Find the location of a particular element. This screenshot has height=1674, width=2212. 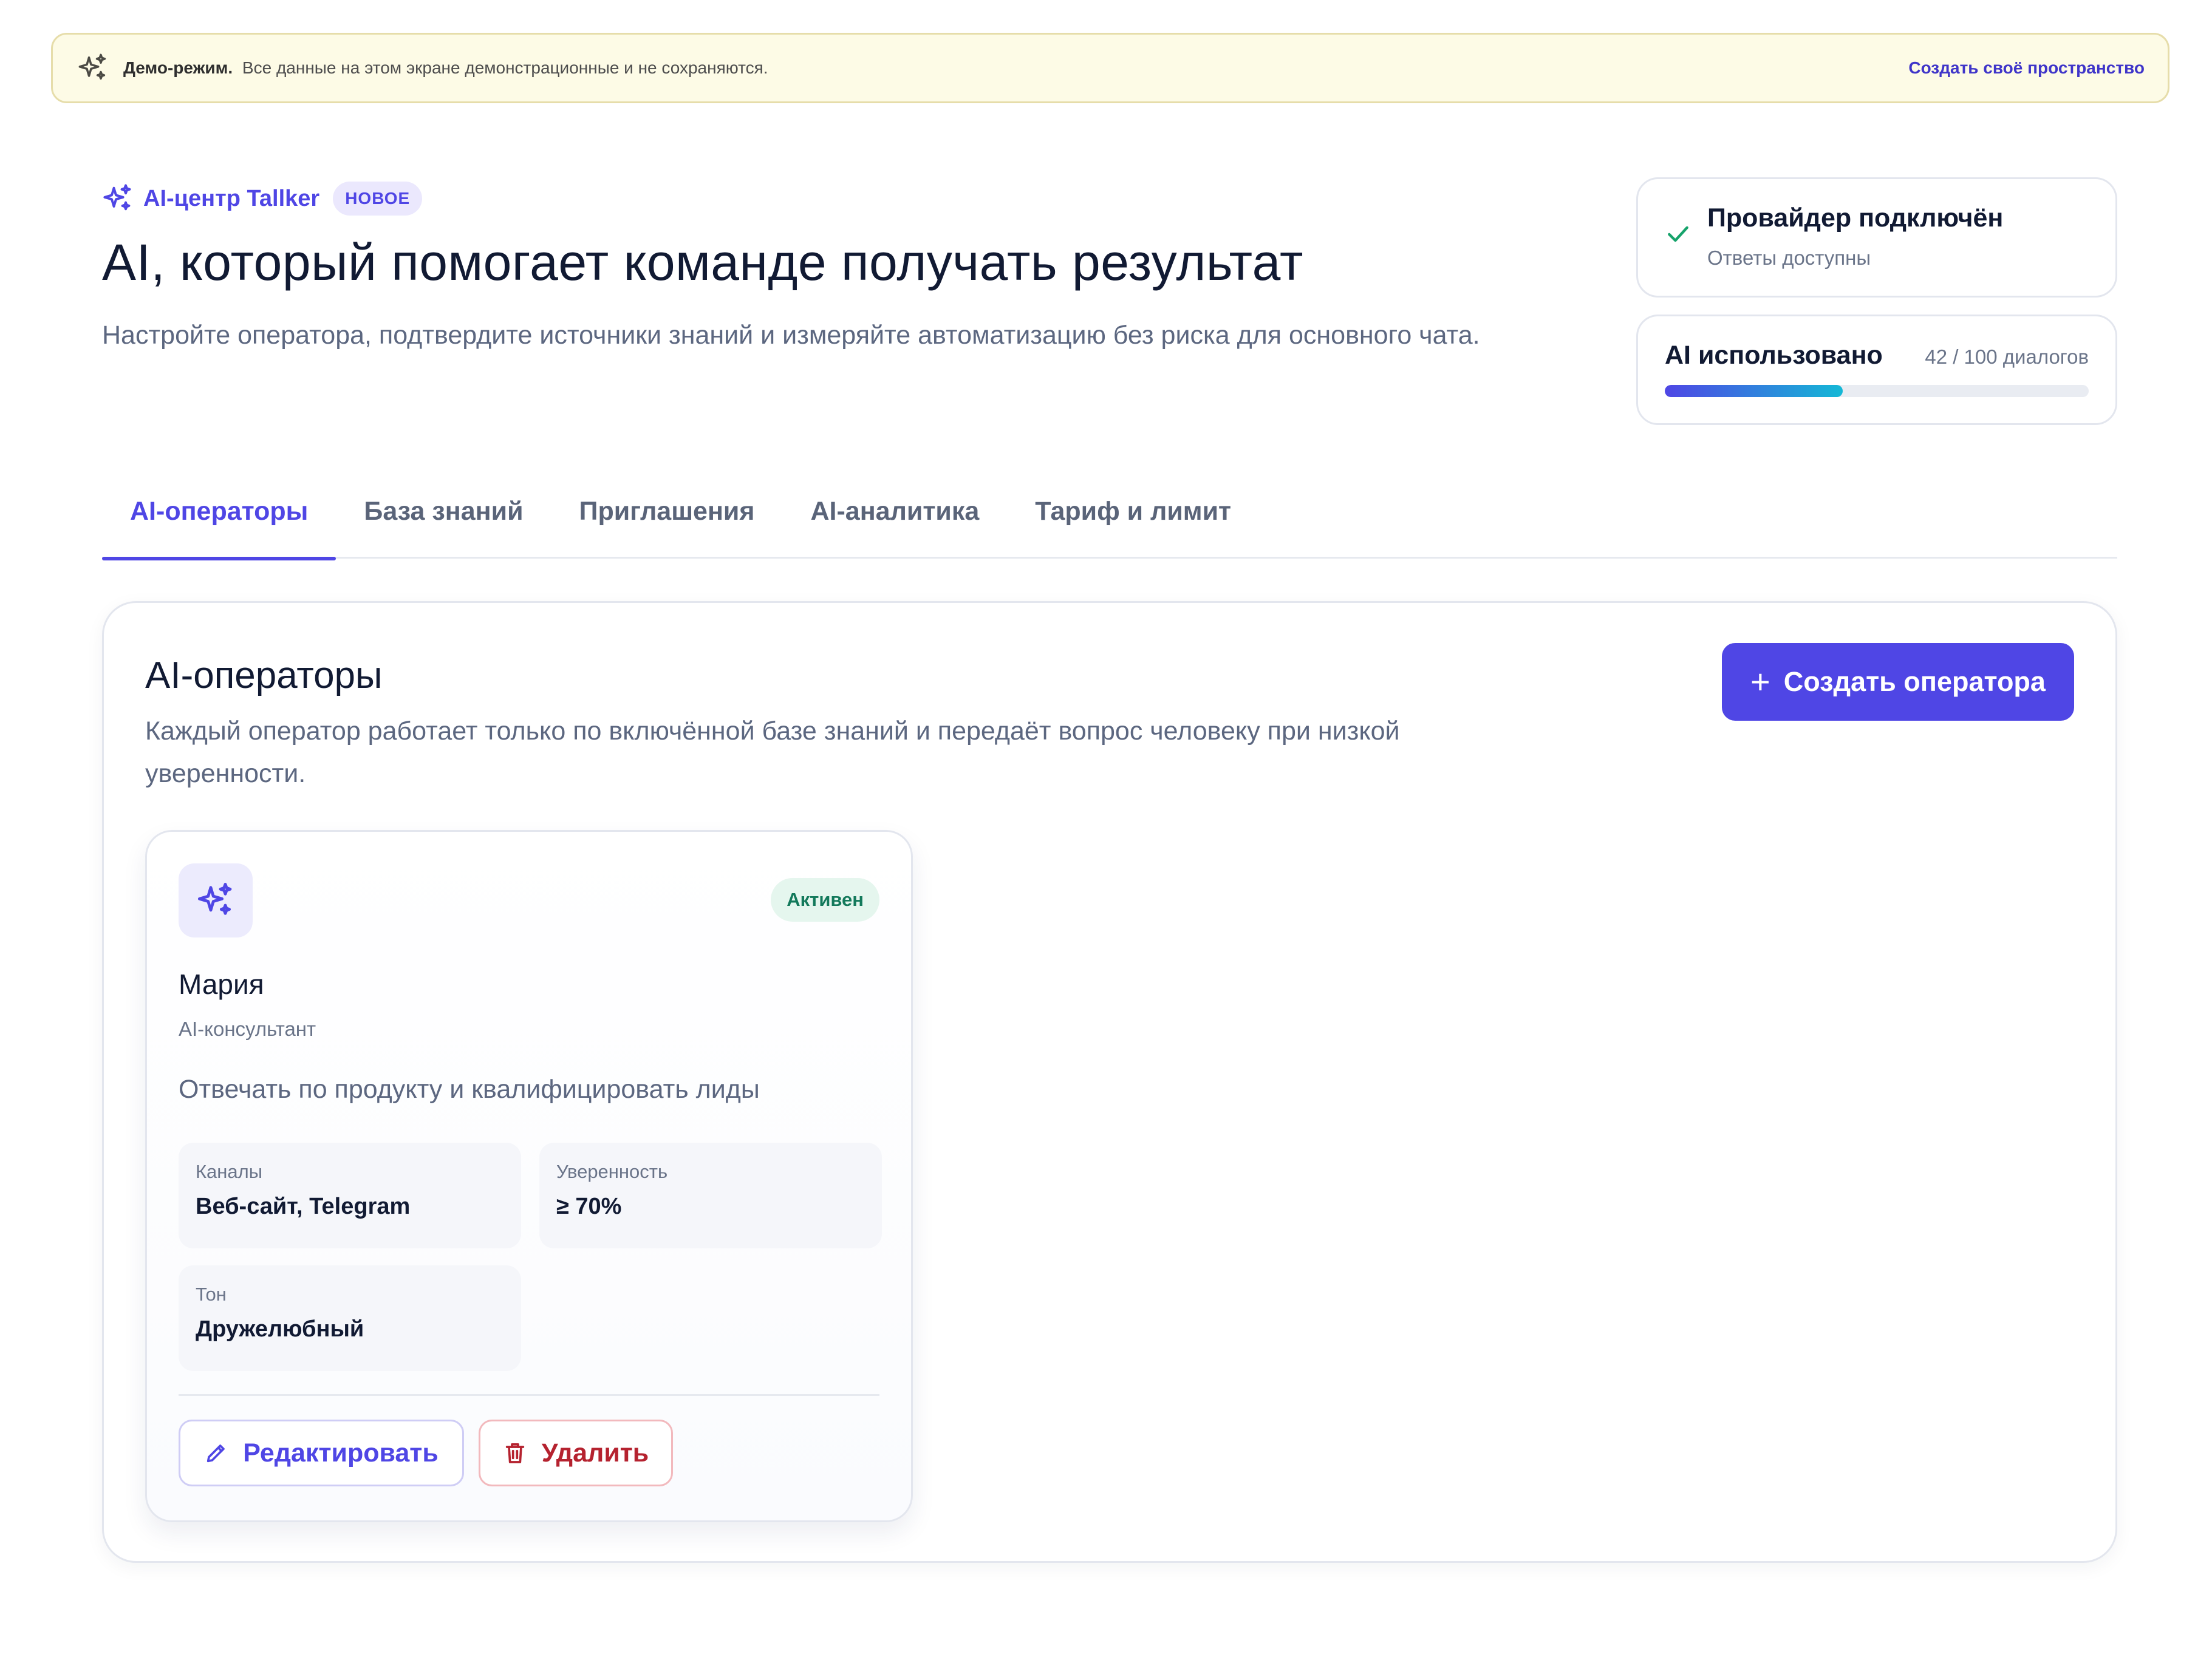

operator-field-tone: Тон Дружелюбный is located at coordinates (350, 1318).